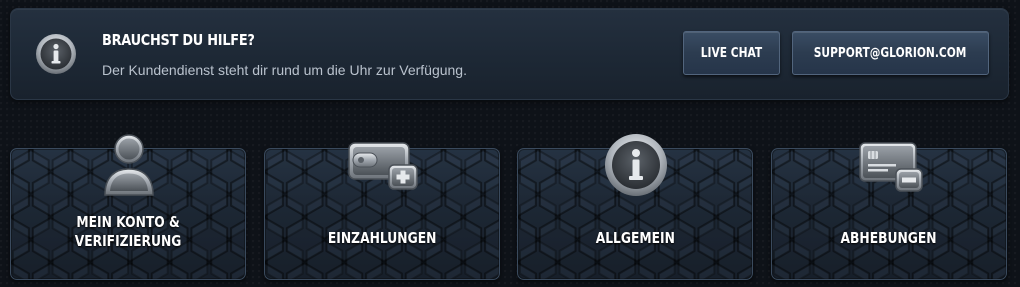  Describe the element at coordinates (128, 207) in the screenshot. I see `category-card-account: MEIN KONTO & VERIFIZIERUNG` at that location.